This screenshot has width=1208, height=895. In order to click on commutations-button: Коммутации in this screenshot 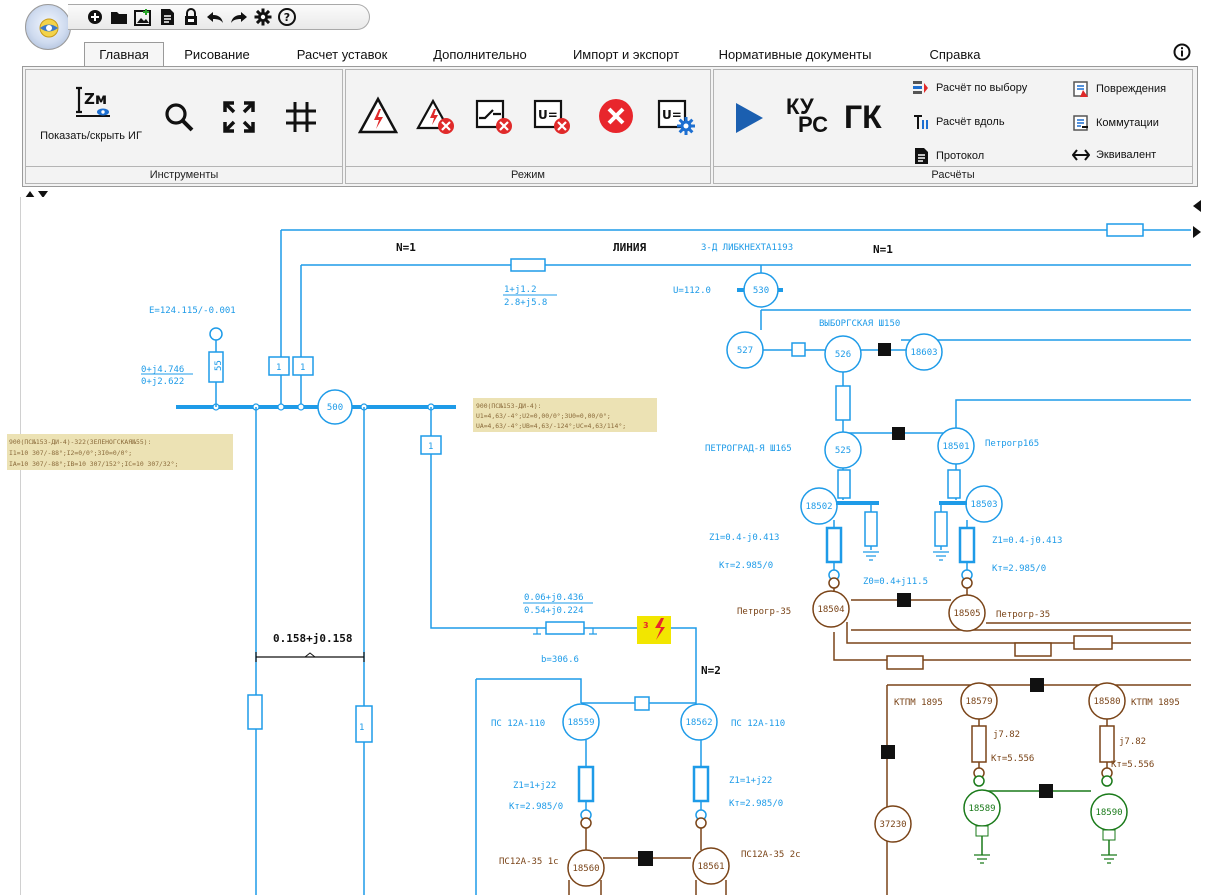, I will do `click(1115, 123)`.